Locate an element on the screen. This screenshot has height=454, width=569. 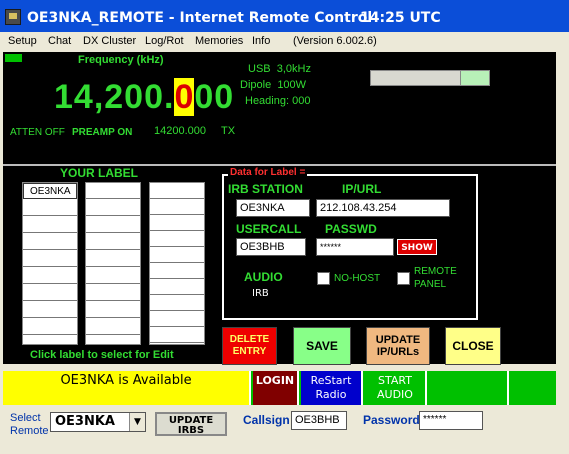
menu-log-rot: Log/Rot is located at coordinates (164, 41).